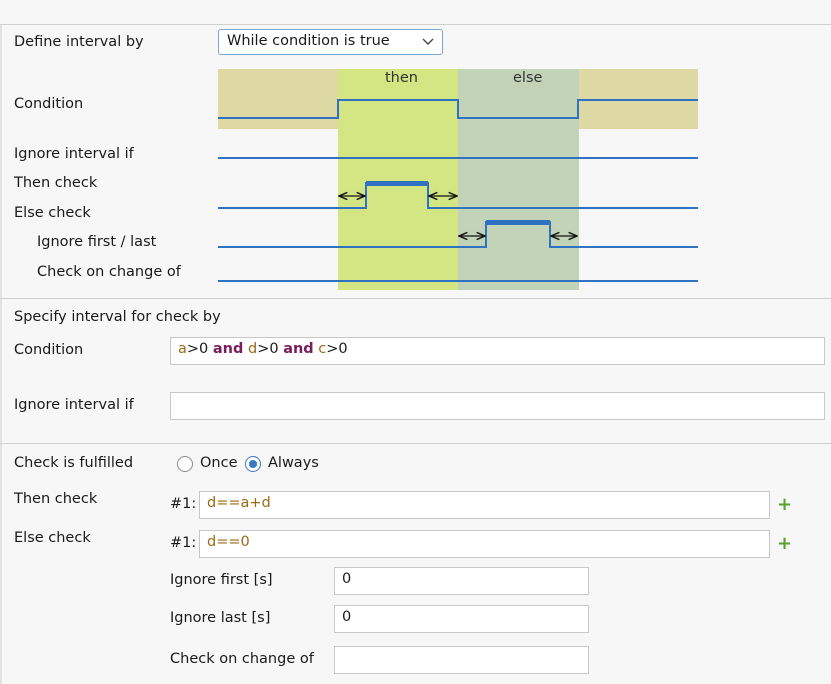 The width and height of the screenshot is (831, 684). I want to click on then-check-active, so click(397, 183).